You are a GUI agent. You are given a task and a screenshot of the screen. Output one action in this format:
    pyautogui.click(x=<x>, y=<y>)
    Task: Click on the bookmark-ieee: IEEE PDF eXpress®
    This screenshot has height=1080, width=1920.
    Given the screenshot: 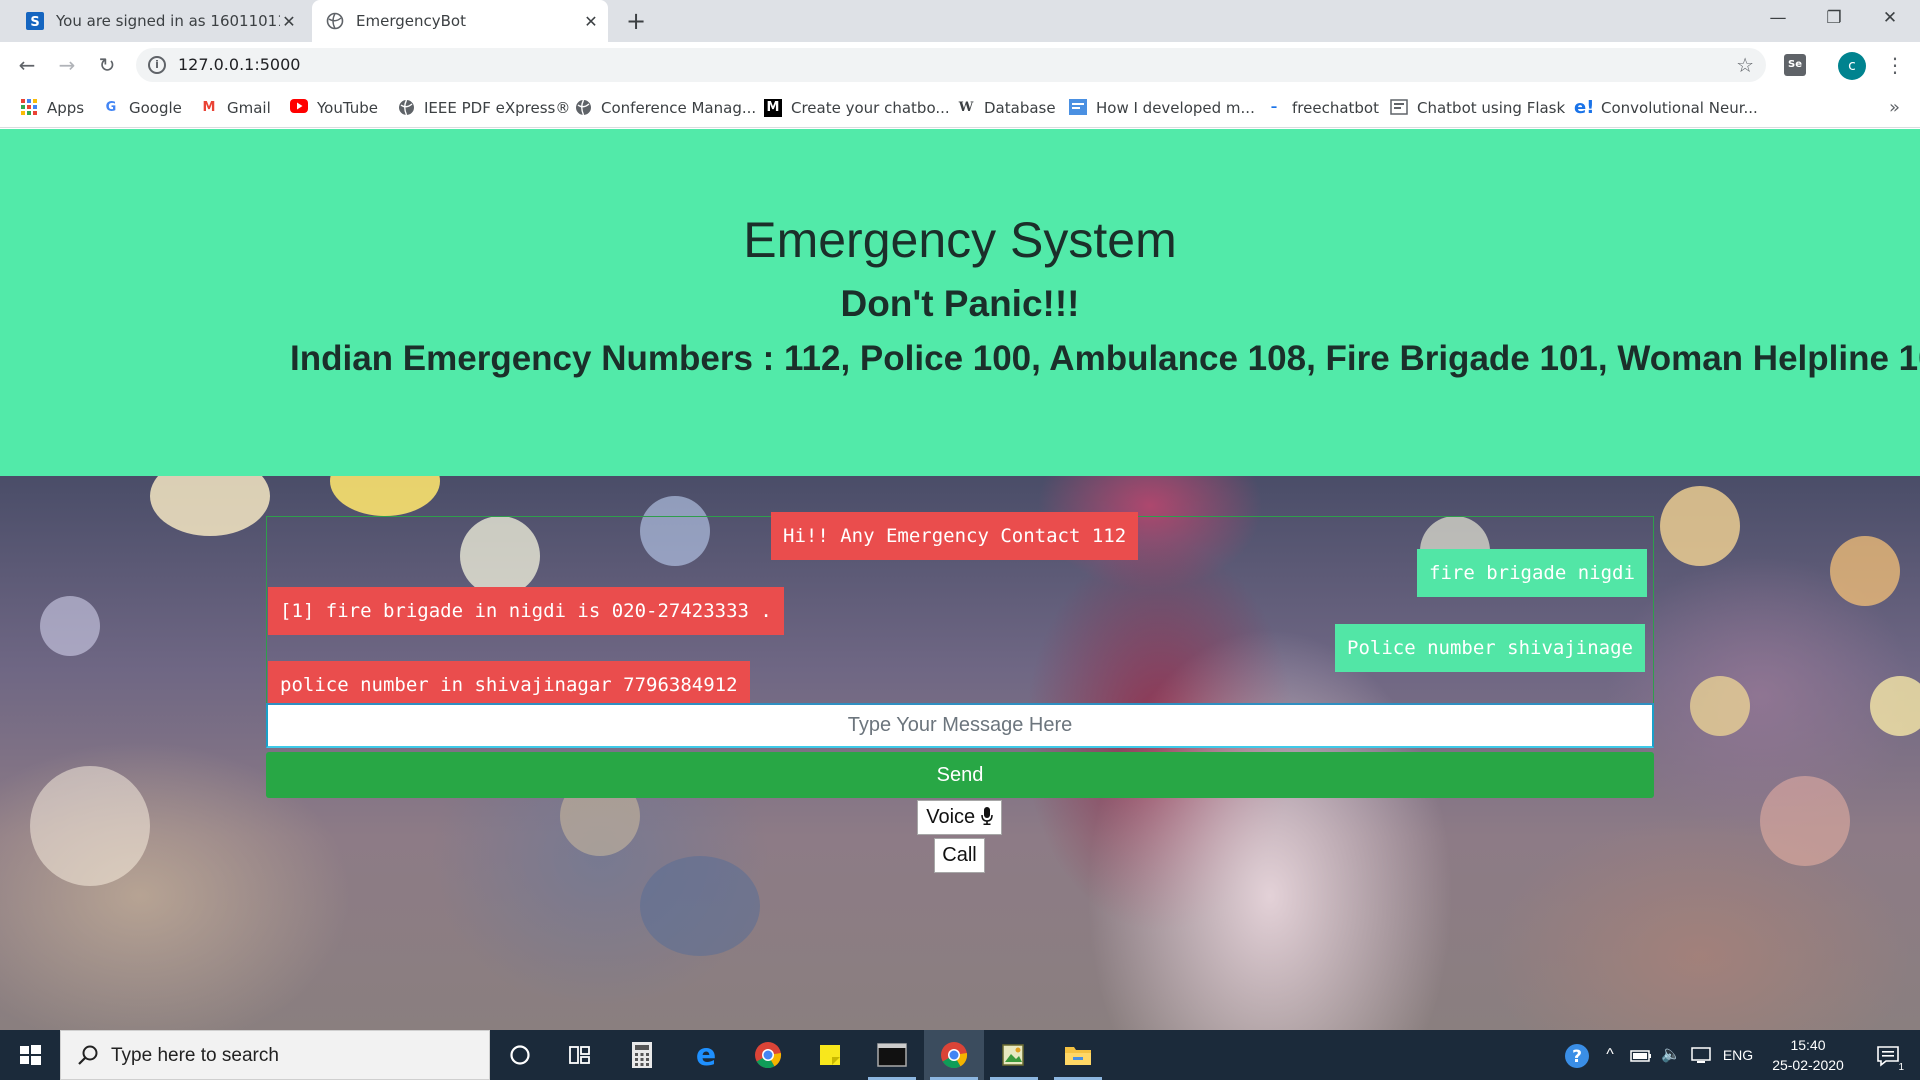 What is the action you would take?
    pyautogui.click(x=483, y=108)
    